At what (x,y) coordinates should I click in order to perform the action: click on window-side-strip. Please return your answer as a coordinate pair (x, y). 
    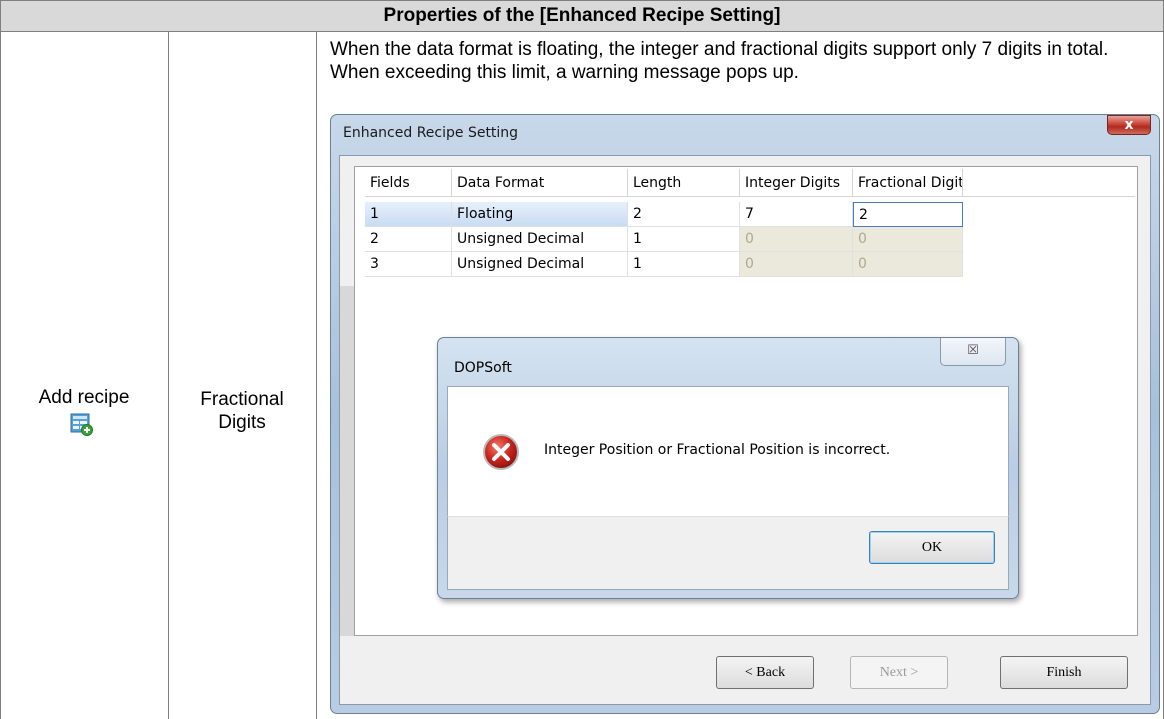
    Looking at the image, I should click on (347, 461).